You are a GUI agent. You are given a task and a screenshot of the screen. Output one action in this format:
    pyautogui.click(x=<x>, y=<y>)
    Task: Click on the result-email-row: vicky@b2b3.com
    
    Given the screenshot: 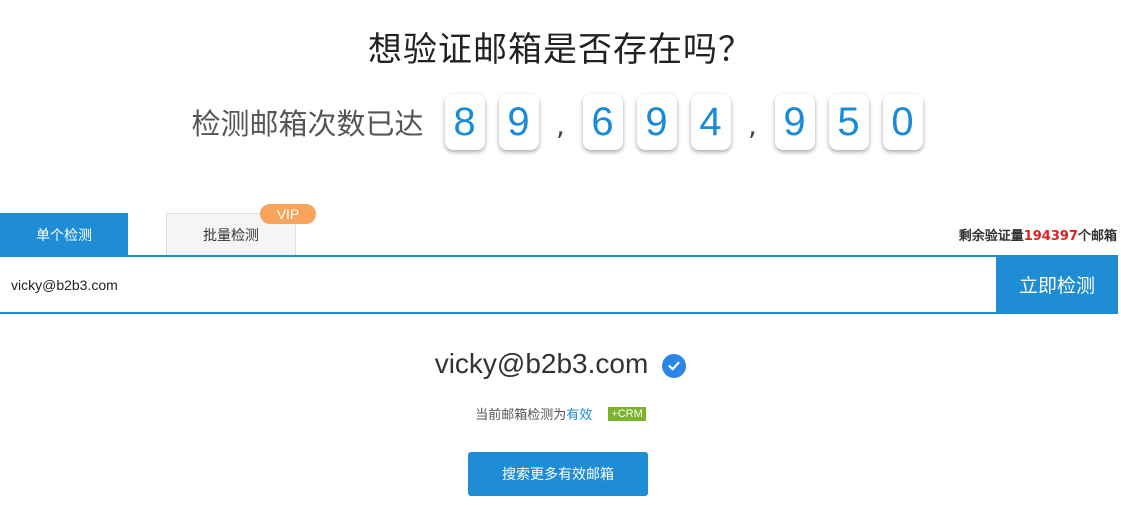 What is the action you would take?
    pyautogui.click(x=560, y=364)
    